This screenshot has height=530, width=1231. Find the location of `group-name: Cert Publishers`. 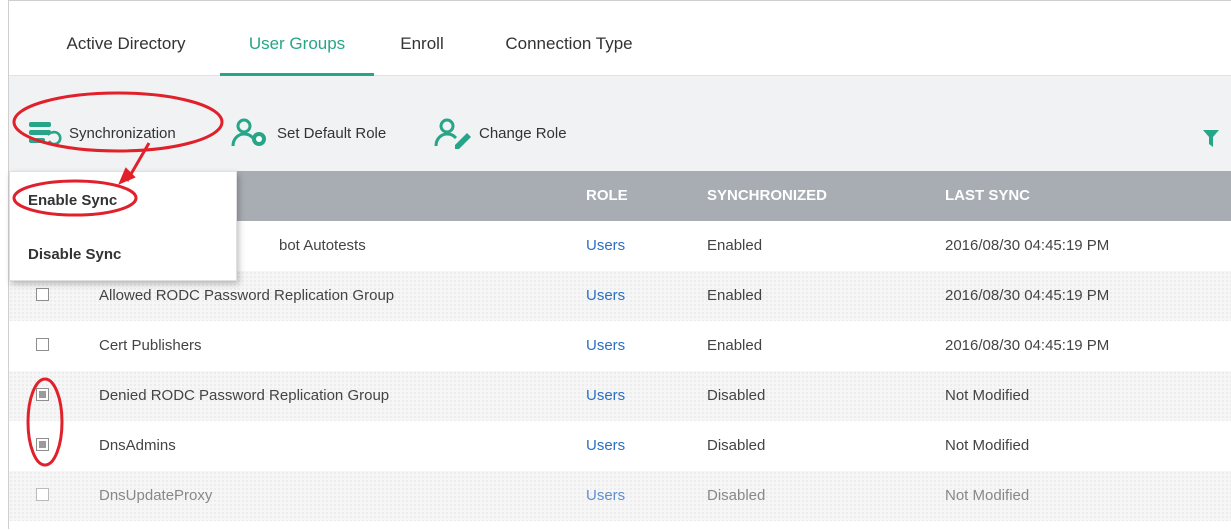

group-name: Cert Publishers is located at coordinates (150, 345).